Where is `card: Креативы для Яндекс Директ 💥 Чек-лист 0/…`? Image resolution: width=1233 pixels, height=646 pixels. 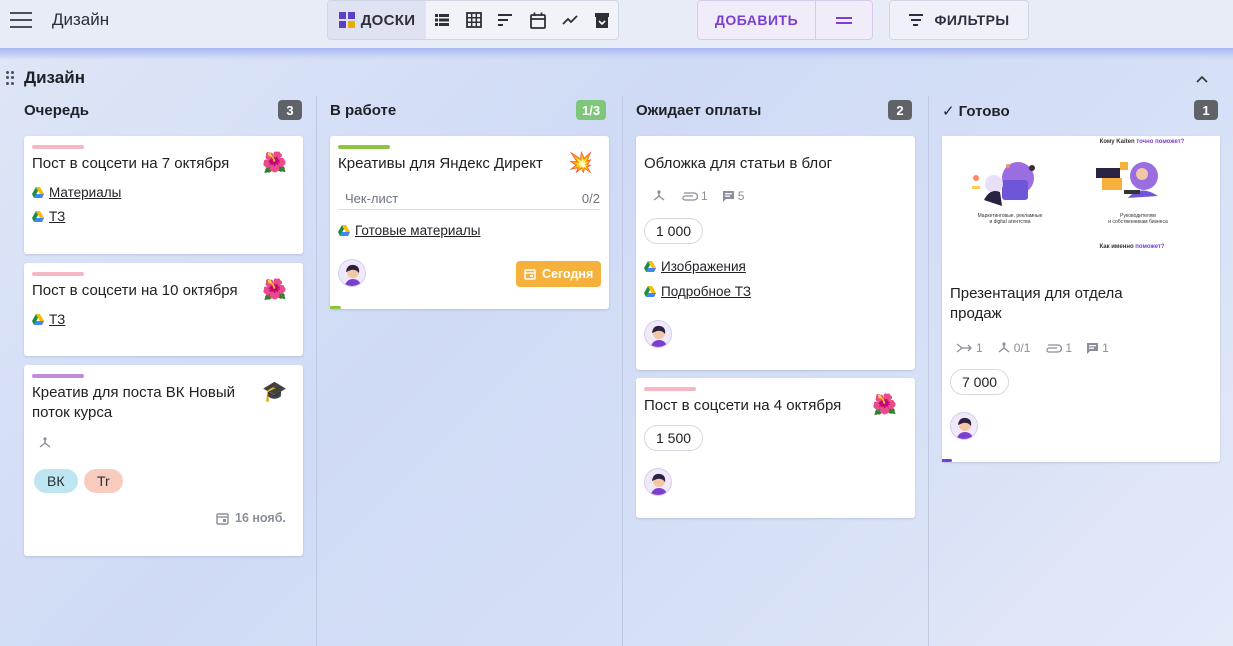 card: Креативы для Яндекс Директ 💥 Чек-лист 0/… is located at coordinates (469, 222).